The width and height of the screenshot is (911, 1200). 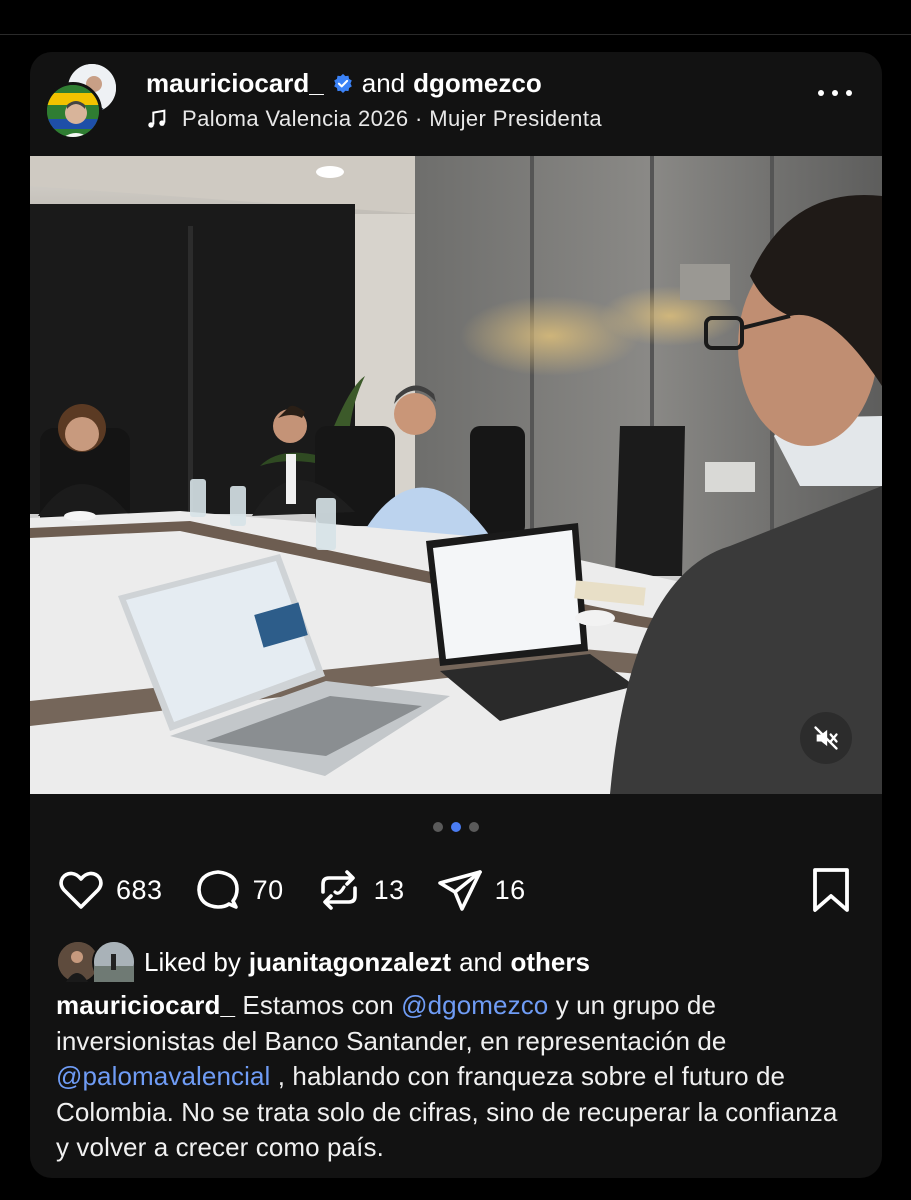 I want to click on author-connector: and, so click(x=383, y=83).